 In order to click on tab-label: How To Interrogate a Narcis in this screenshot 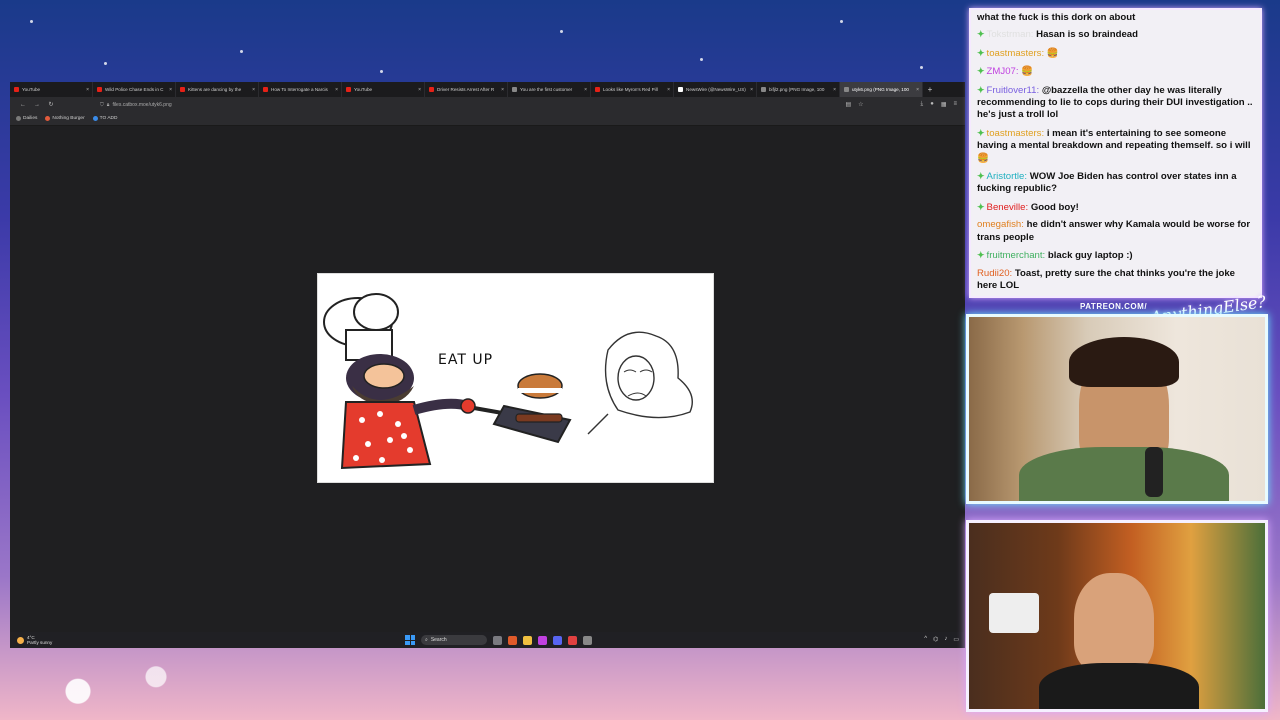, I will do `click(299, 89)`.